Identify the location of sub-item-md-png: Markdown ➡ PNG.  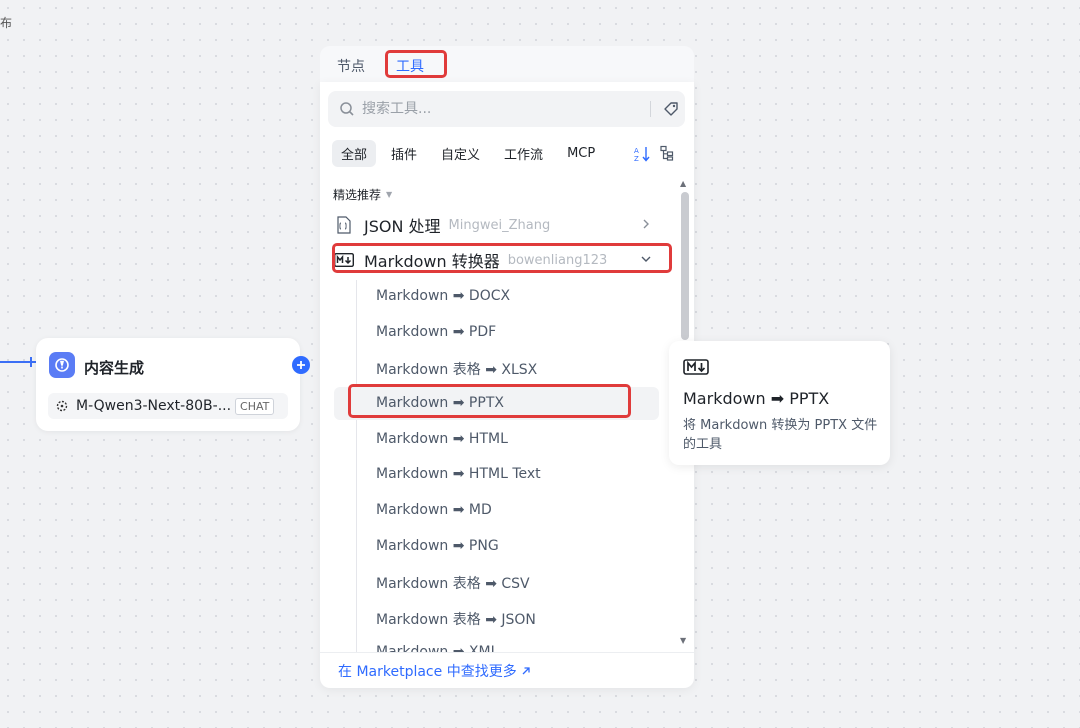
(437, 546).